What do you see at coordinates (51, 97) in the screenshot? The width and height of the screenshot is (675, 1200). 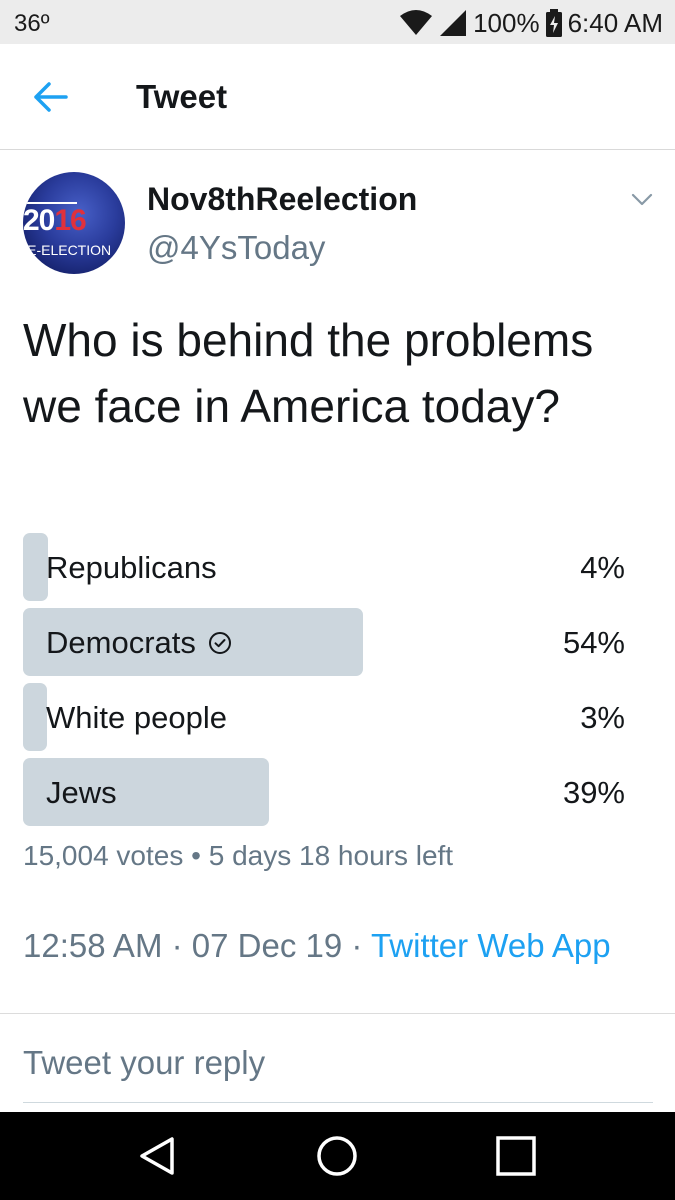 I see `arrow-left-icon` at bounding box center [51, 97].